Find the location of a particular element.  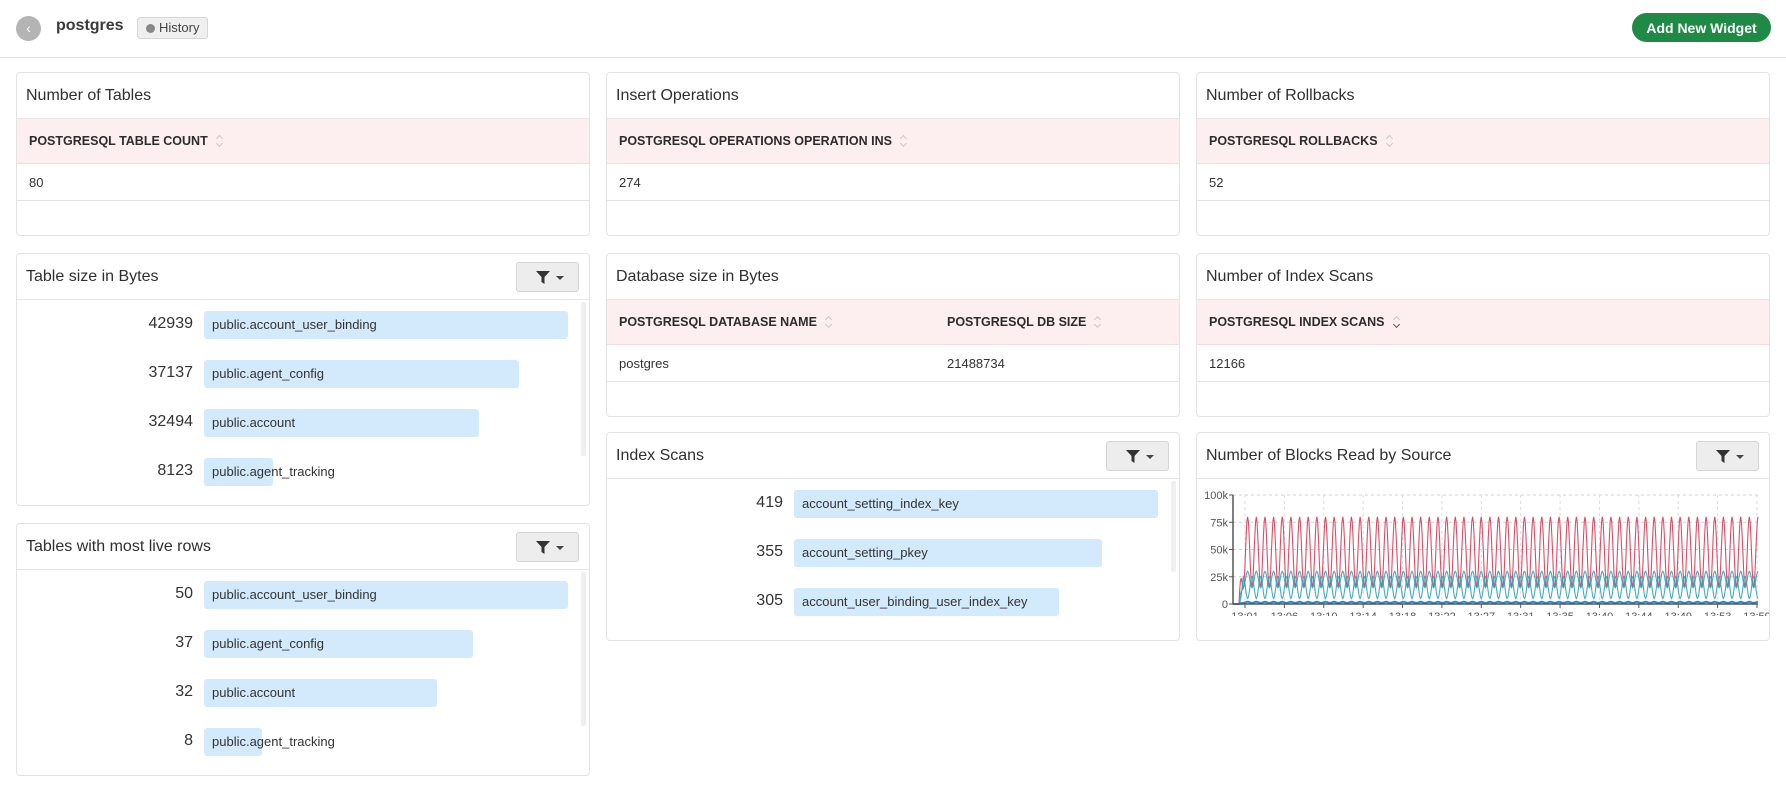

x-tick-label: 13:06 is located at coordinates (1285, 613).